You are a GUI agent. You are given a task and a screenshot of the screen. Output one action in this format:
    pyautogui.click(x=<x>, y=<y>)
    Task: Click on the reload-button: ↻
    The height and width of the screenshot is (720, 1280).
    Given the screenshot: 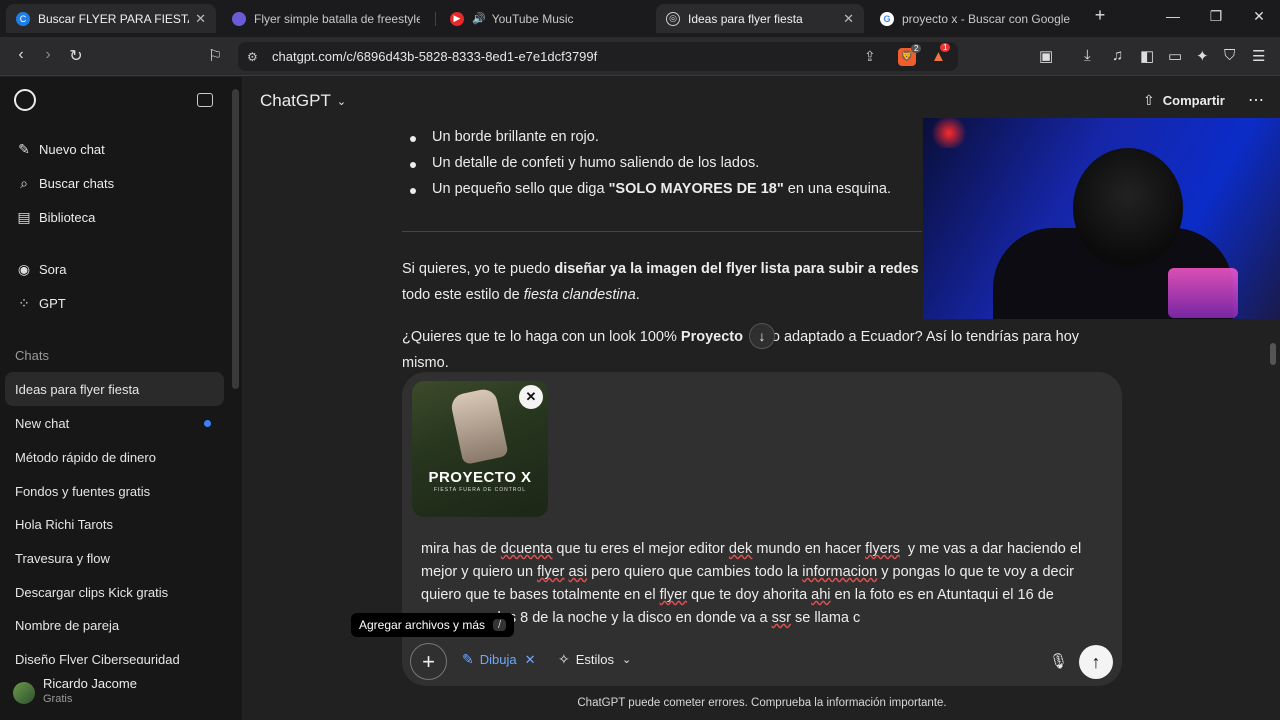 What is the action you would take?
    pyautogui.click(x=76, y=56)
    